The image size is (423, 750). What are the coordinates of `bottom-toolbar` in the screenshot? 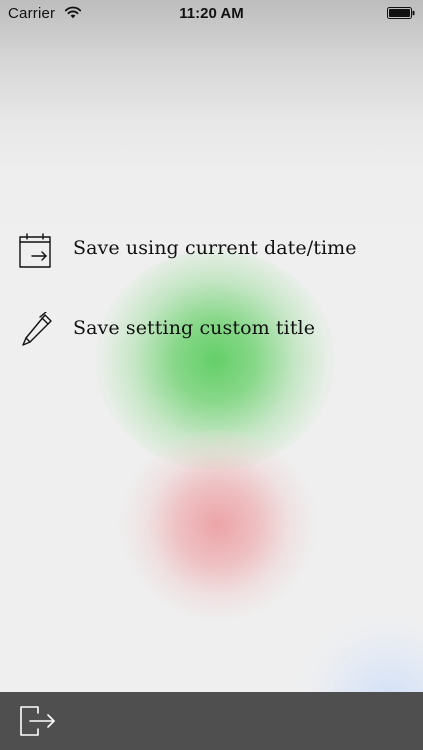 It's located at (211, 721).